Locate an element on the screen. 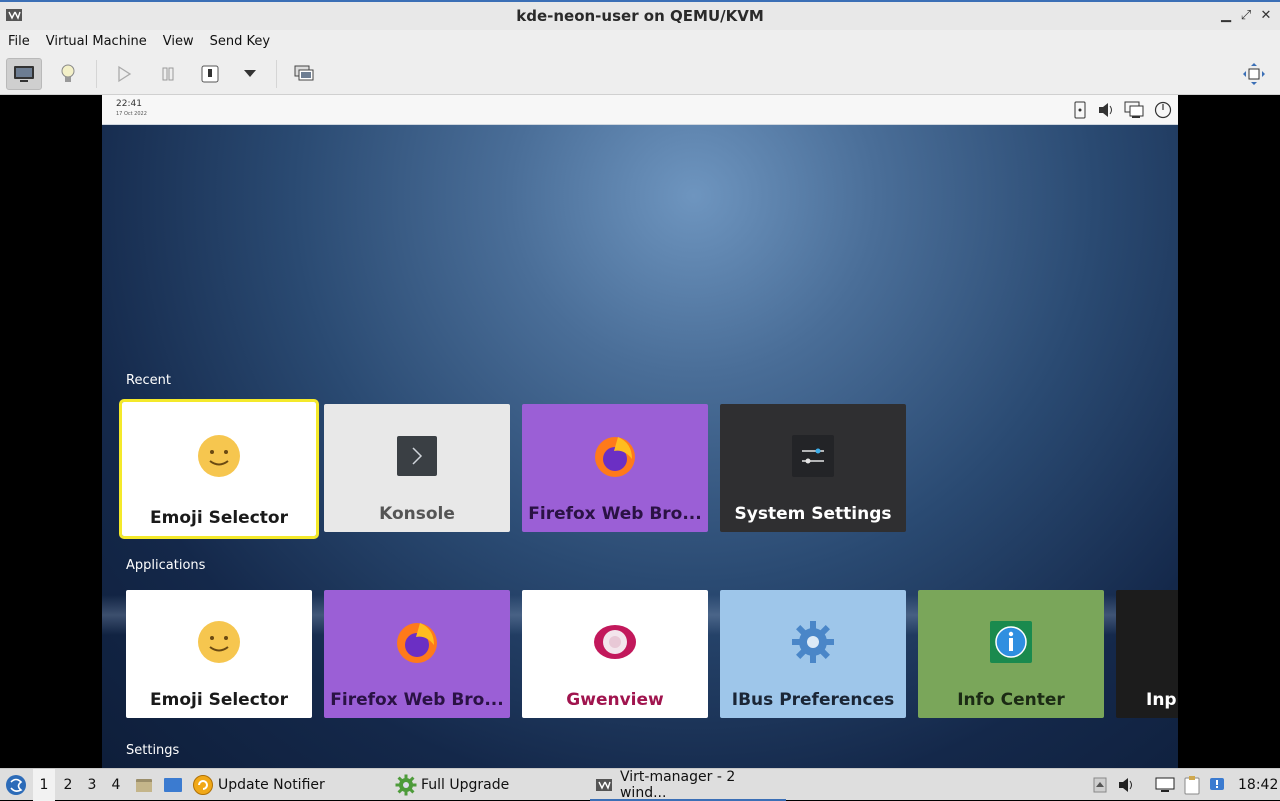 The height and width of the screenshot is (801, 1280). workspace-4: 4 is located at coordinates (116, 785).